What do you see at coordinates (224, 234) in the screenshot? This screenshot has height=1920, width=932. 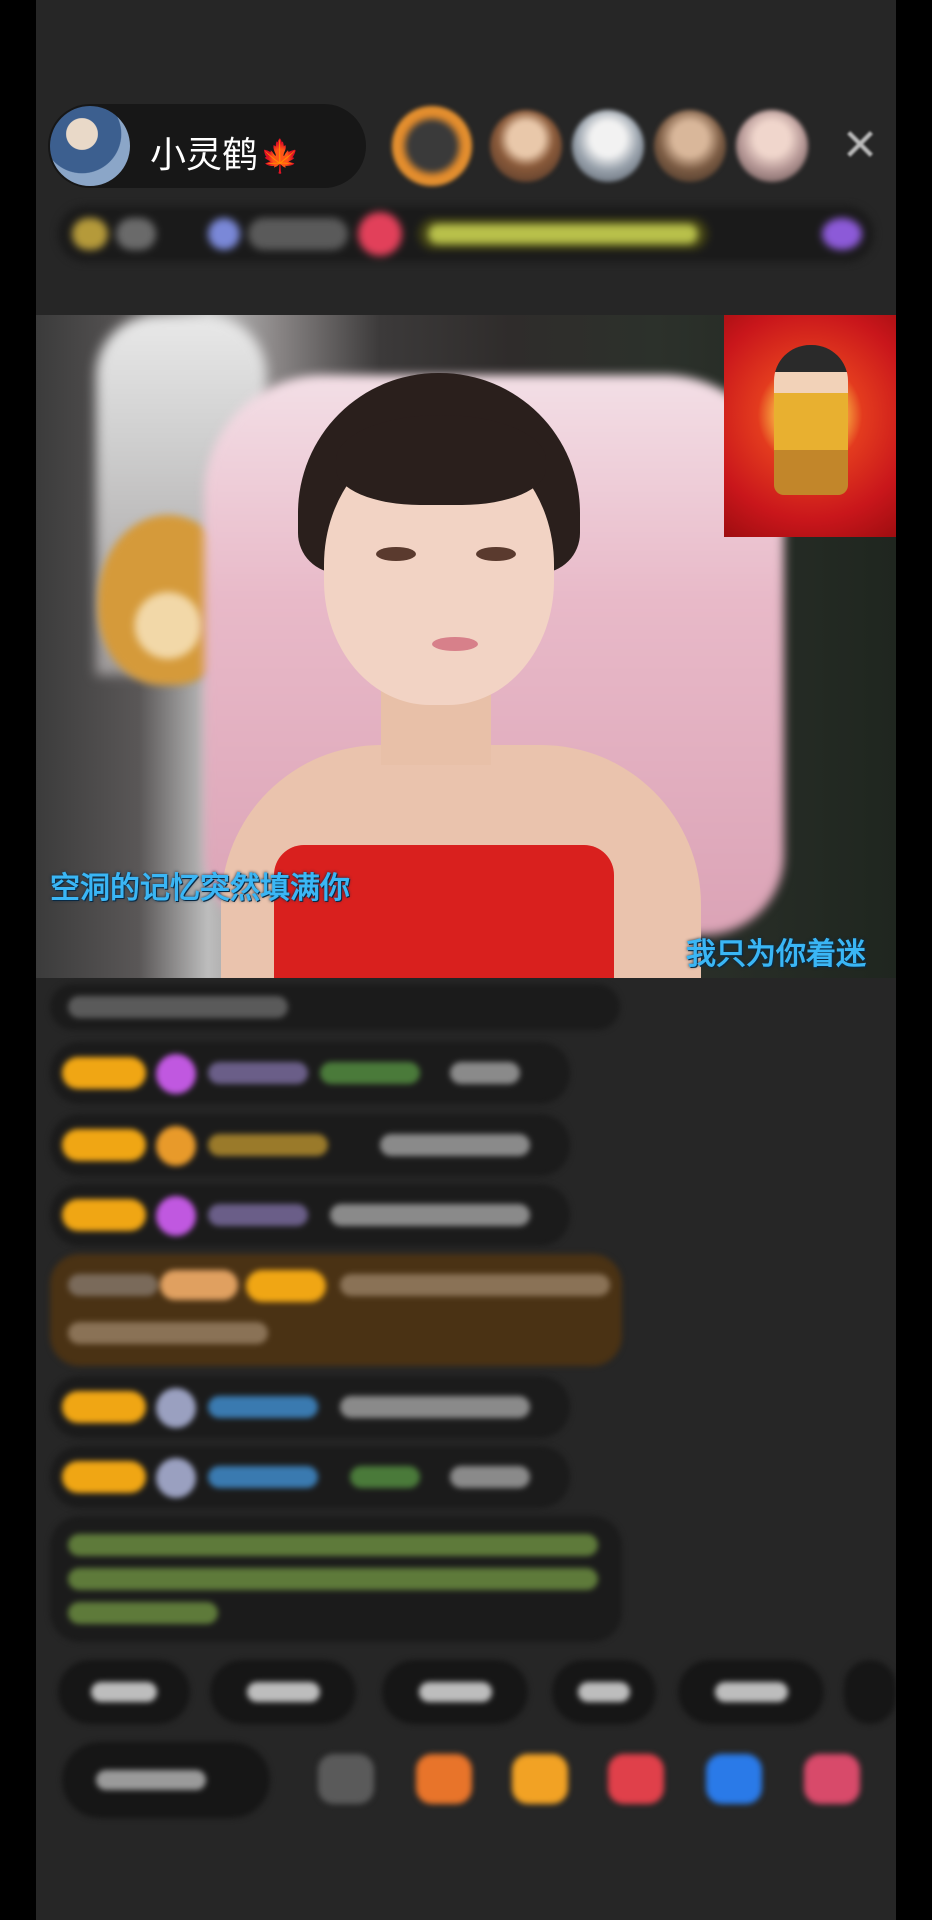 I see `fans-icon` at bounding box center [224, 234].